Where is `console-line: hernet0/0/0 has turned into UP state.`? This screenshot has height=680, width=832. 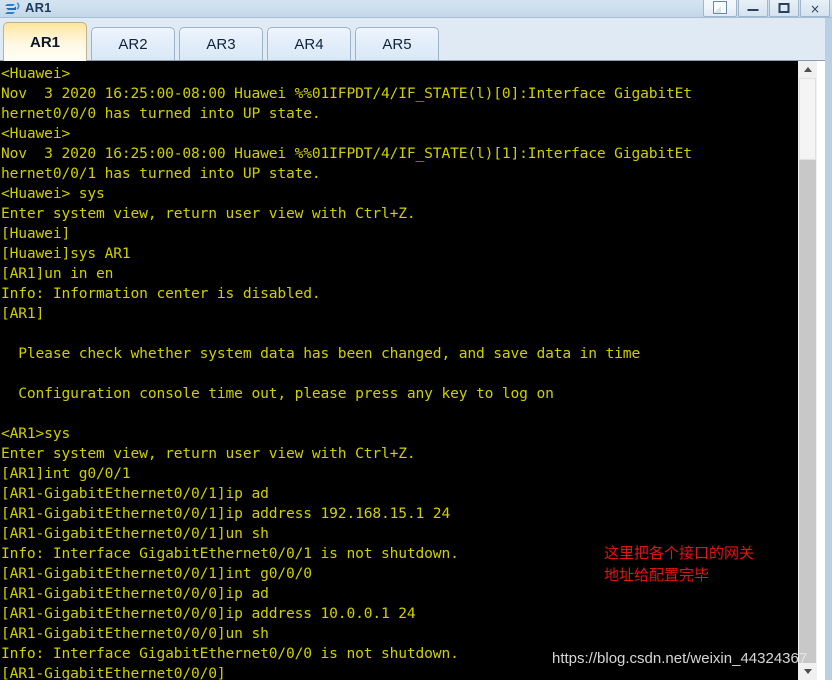
console-line: hernet0/0/0 has turned into UP state. is located at coordinates (161, 113).